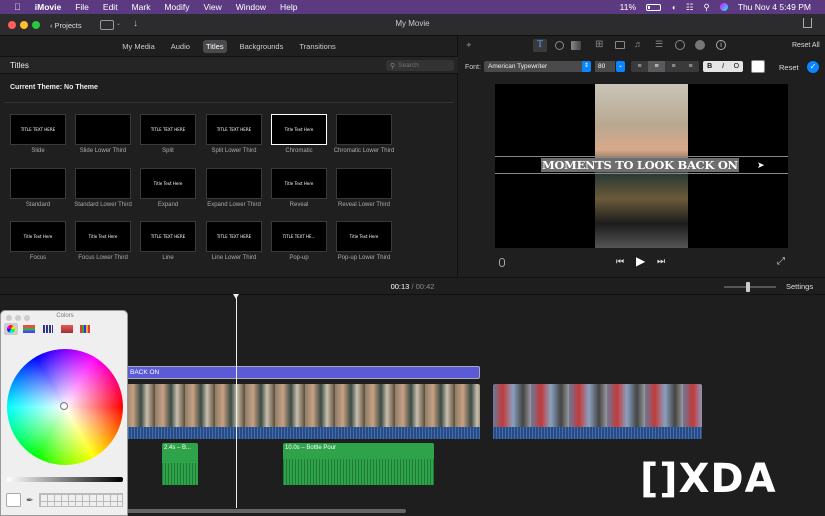 Image resolution: width=825 pixels, height=516 pixels. Describe the element at coordinates (673, 66) in the screenshot. I see `align-right-button: ≡` at that location.